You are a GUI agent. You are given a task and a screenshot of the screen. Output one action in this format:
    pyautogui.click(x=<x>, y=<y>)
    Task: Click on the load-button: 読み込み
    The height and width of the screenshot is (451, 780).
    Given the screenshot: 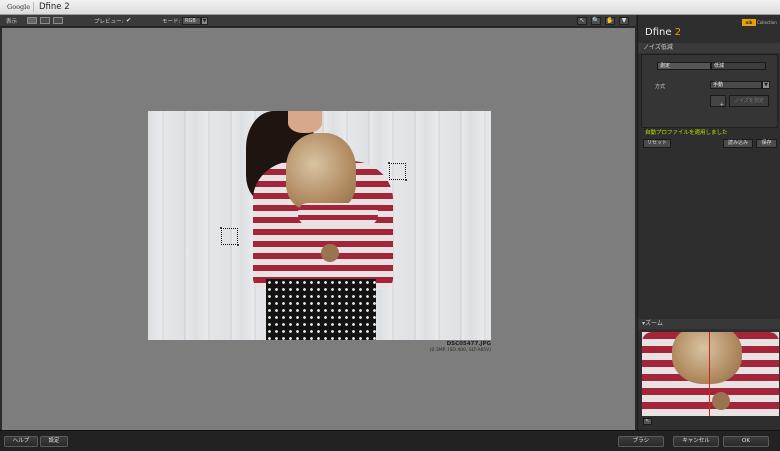 What is the action you would take?
    pyautogui.click(x=738, y=143)
    